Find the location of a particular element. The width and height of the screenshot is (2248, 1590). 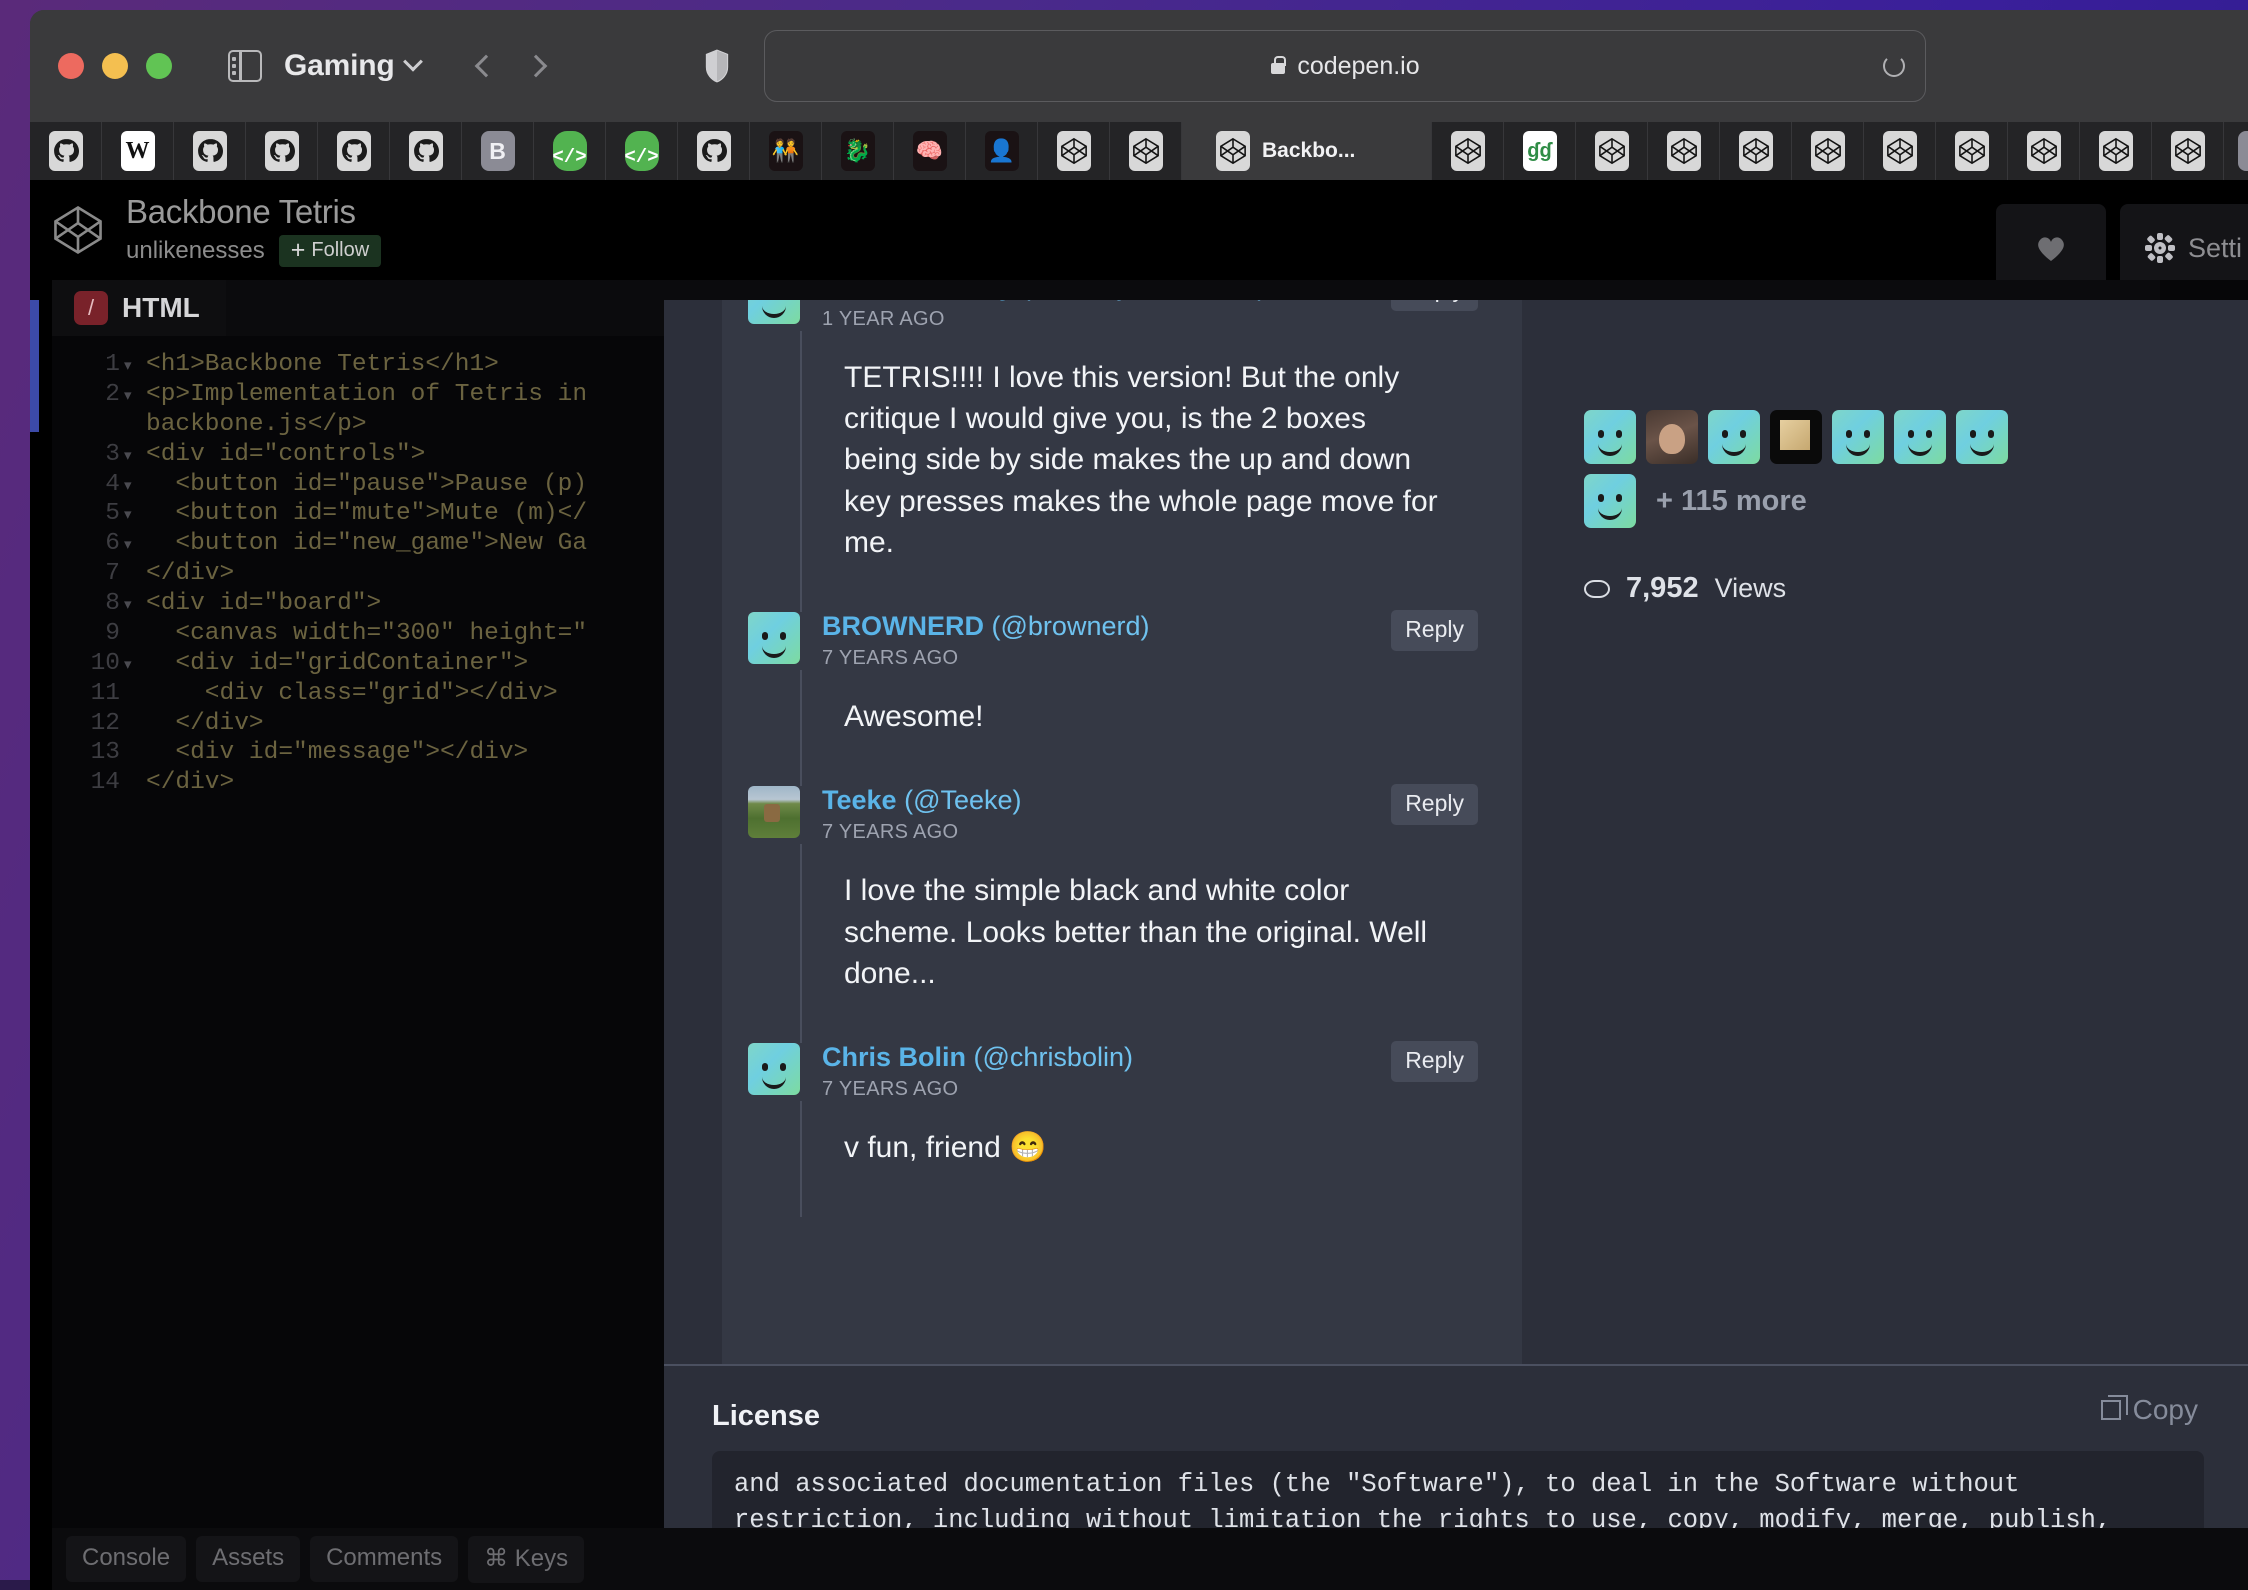

code-text: <div id="board"> is located at coordinates (264, 603).